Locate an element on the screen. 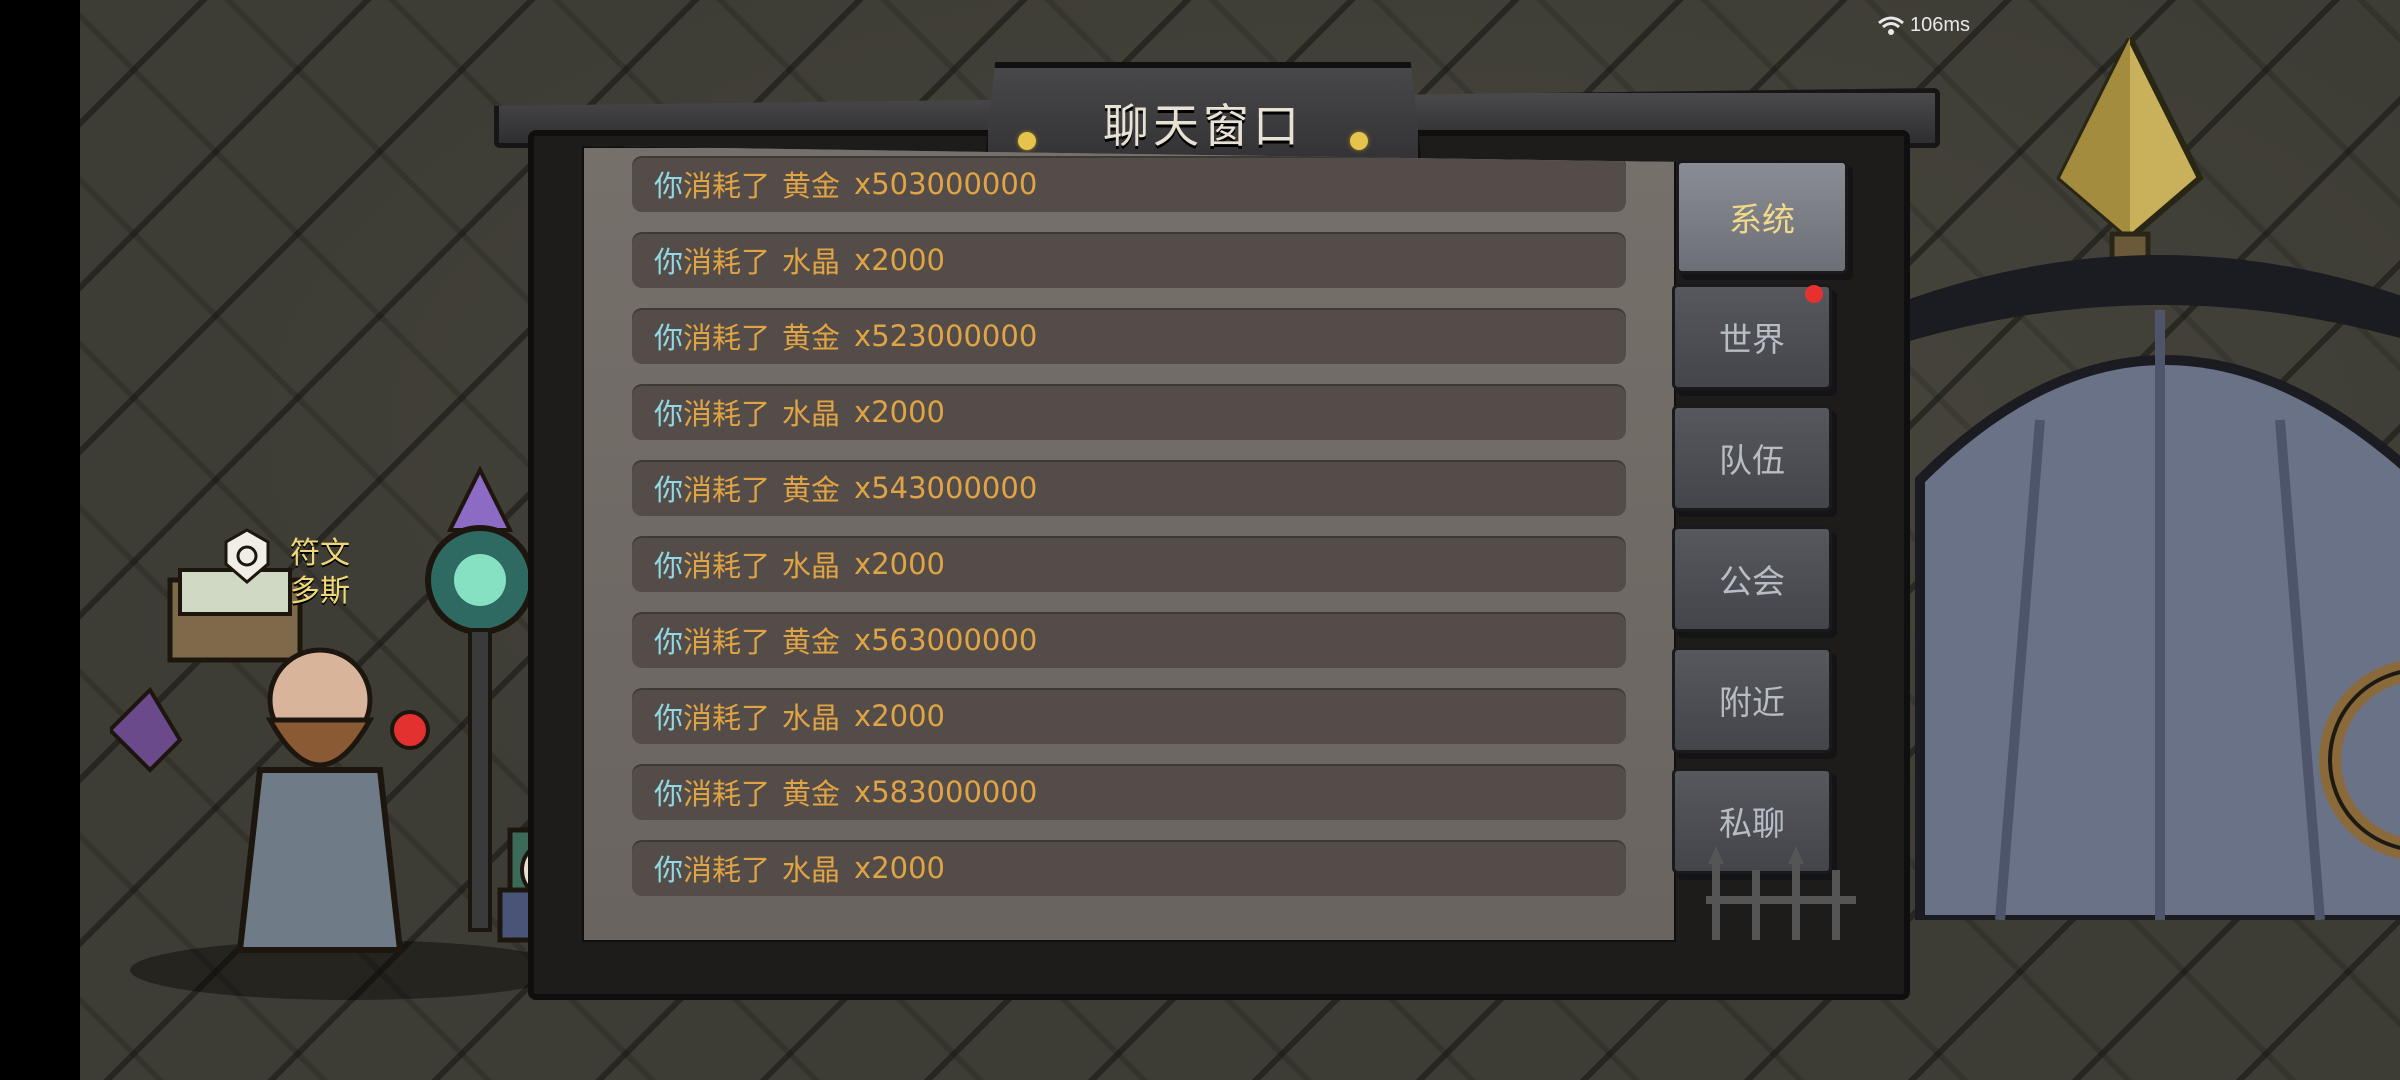 The height and width of the screenshot is (1080, 2400). tab-label: 队伍 is located at coordinates (1752, 460).